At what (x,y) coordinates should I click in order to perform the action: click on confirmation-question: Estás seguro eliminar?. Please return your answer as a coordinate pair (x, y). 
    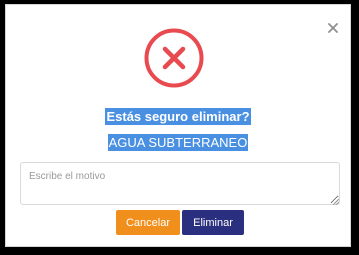
    Looking at the image, I should click on (178, 116).